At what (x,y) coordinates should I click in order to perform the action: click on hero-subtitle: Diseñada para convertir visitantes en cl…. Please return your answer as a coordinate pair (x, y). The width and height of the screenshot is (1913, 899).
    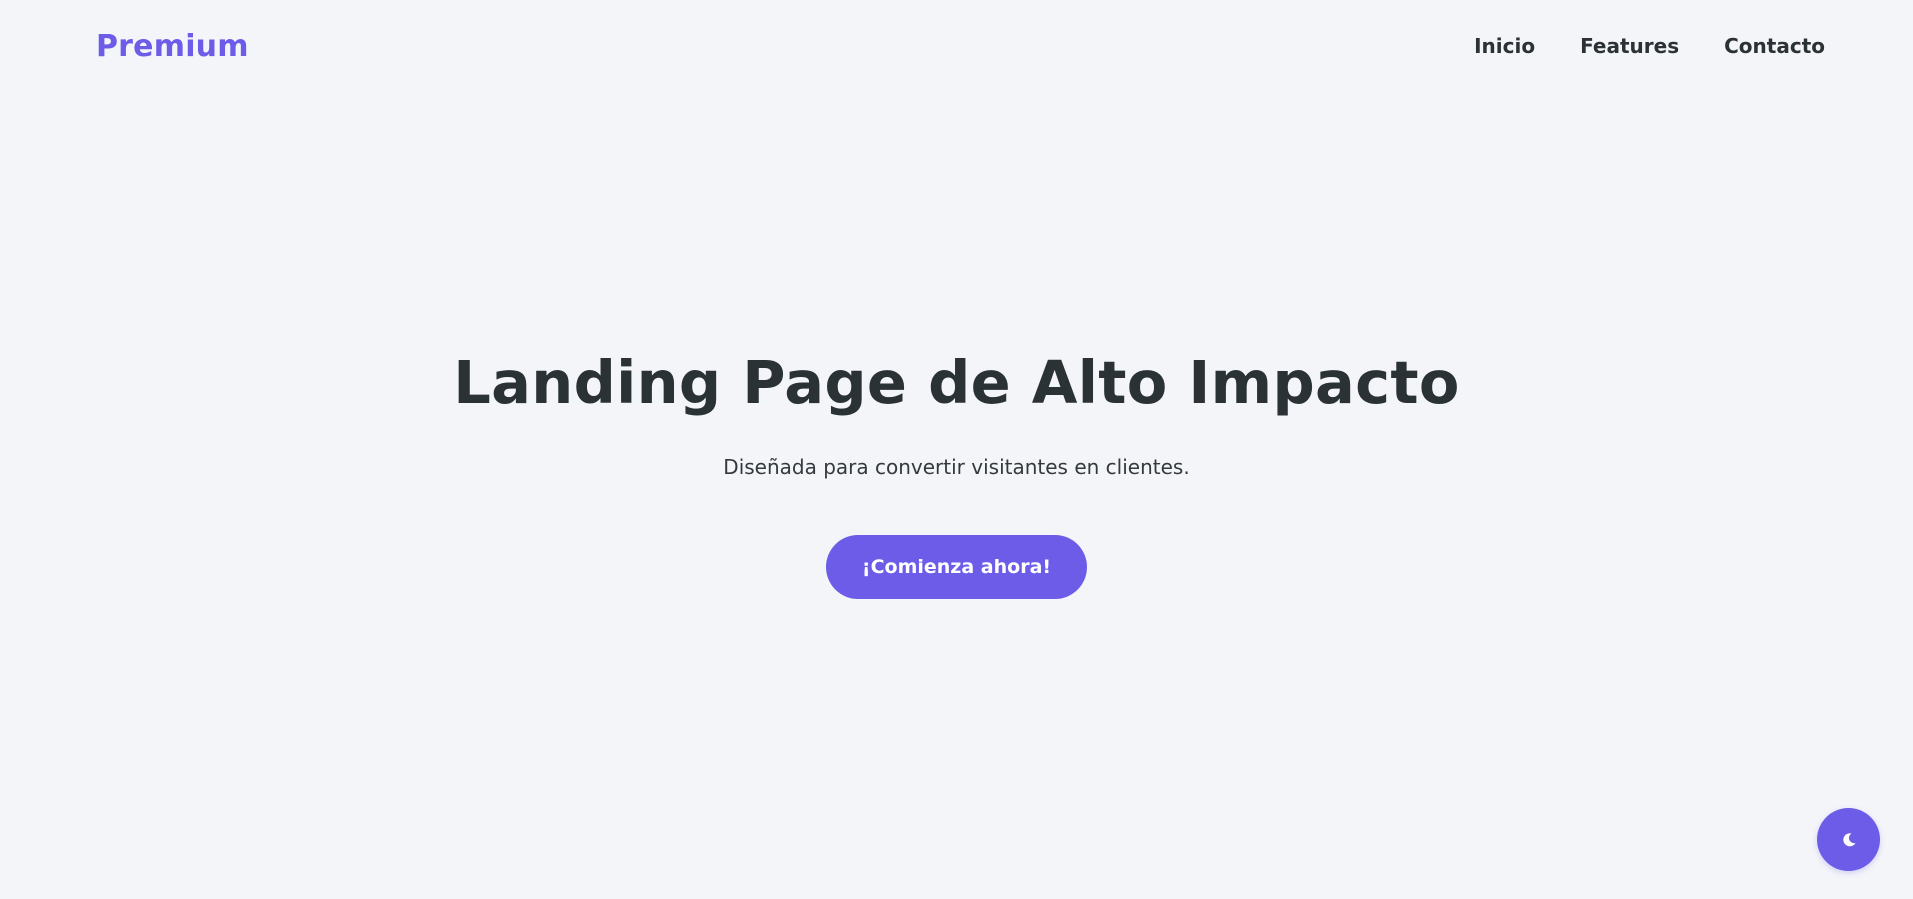
    Looking at the image, I should click on (956, 467).